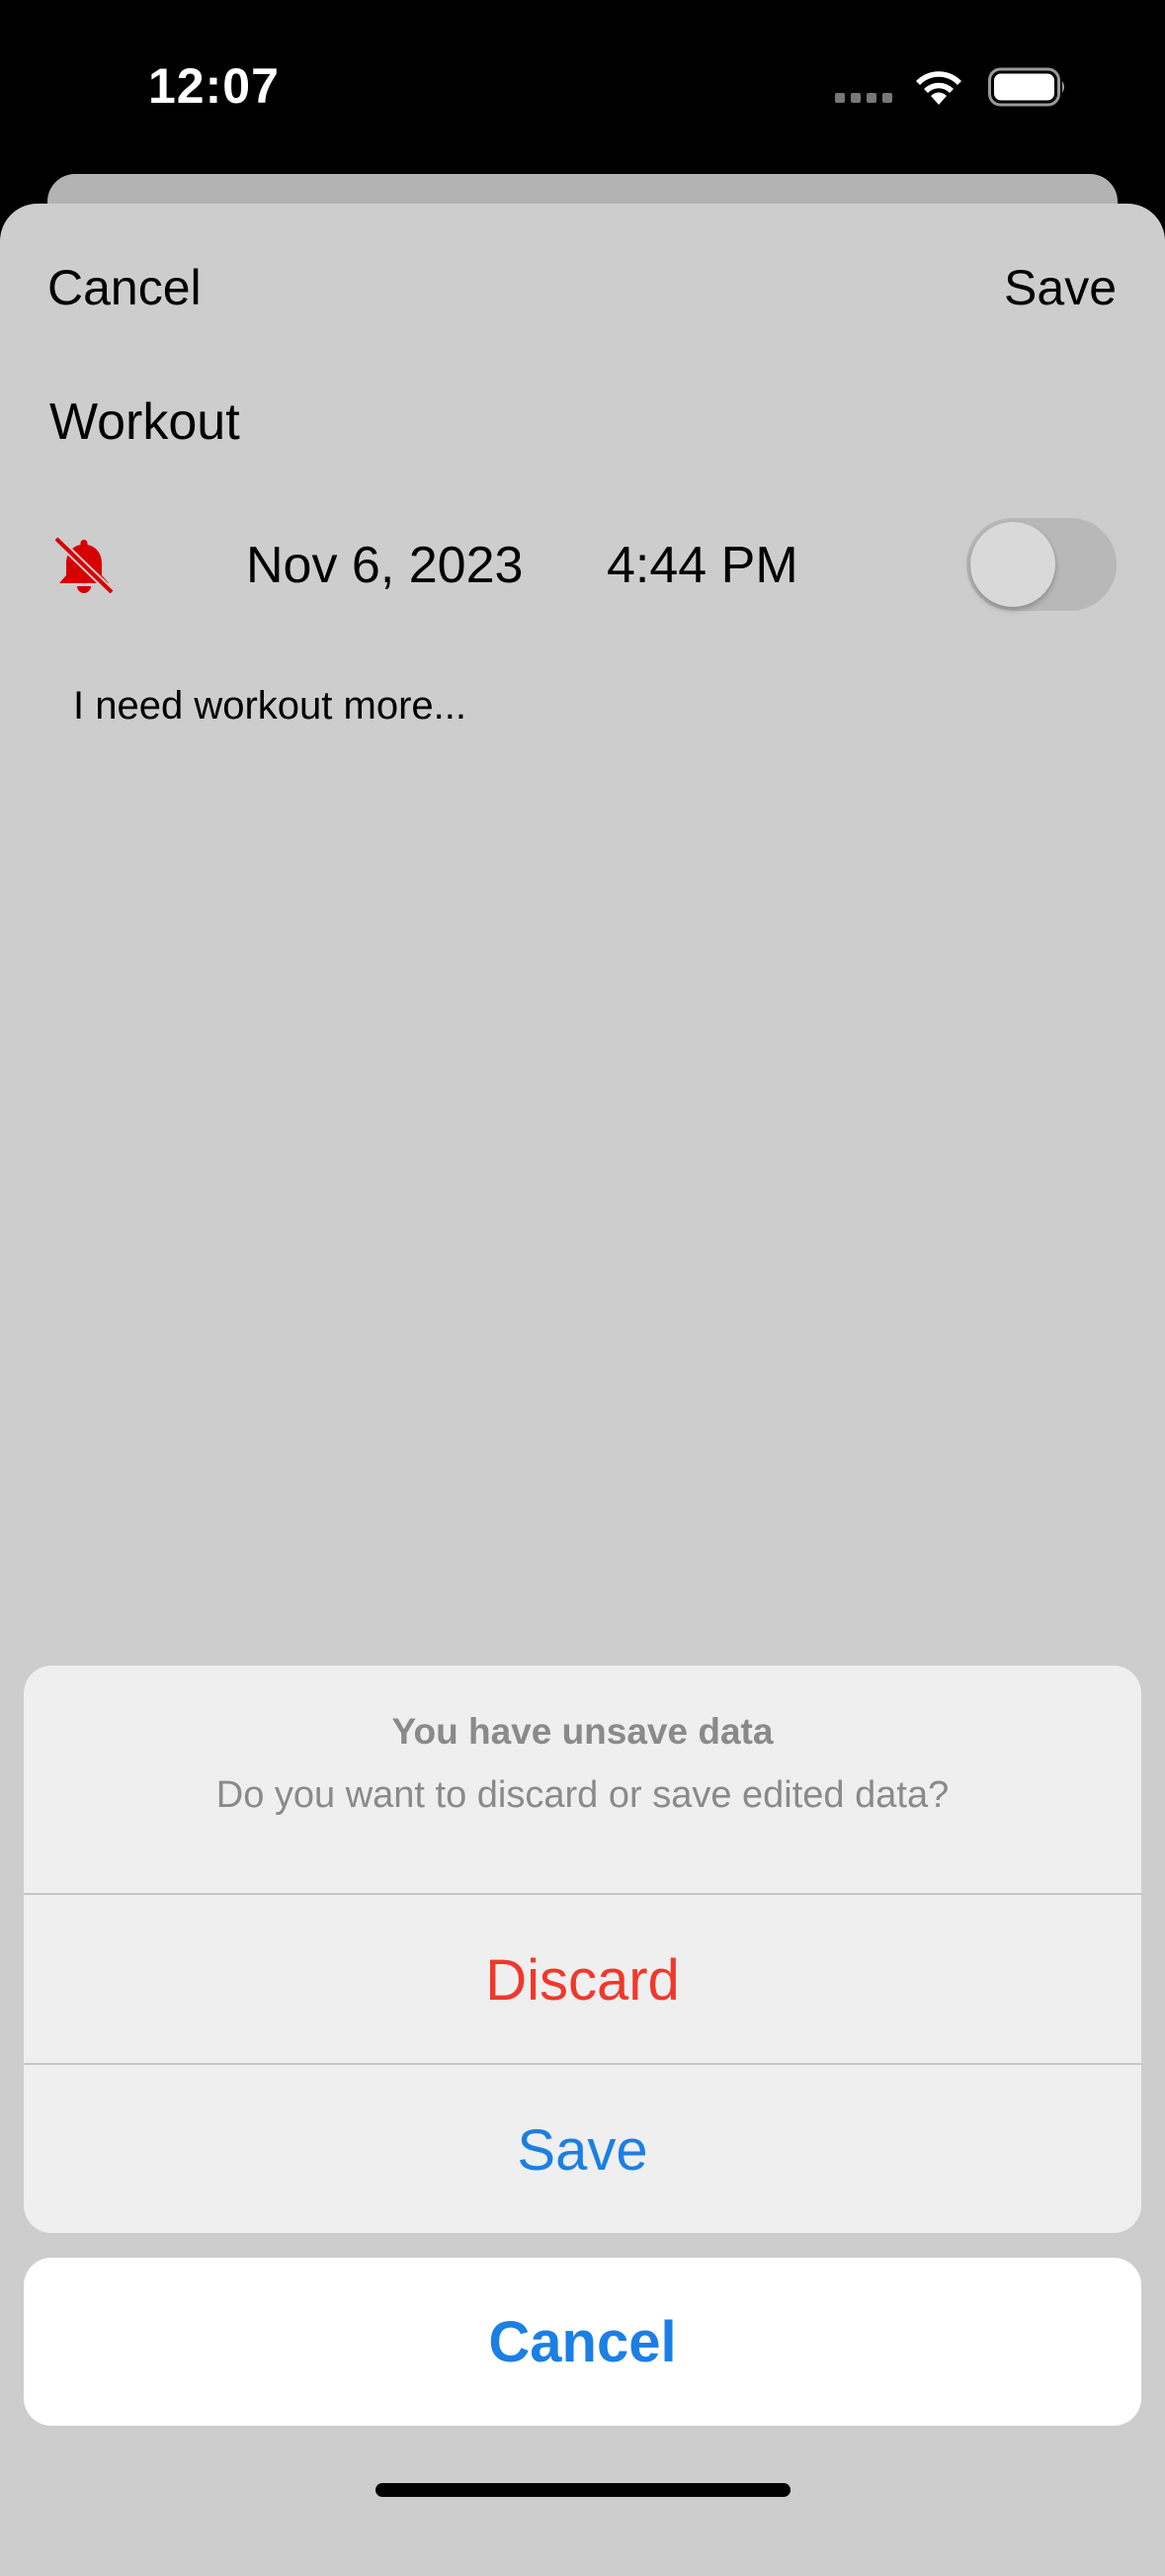 The width and height of the screenshot is (1165, 2576). Describe the element at coordinates (582, 2342) in the screenshot. I see `cancel-button: Cancel` at that location.